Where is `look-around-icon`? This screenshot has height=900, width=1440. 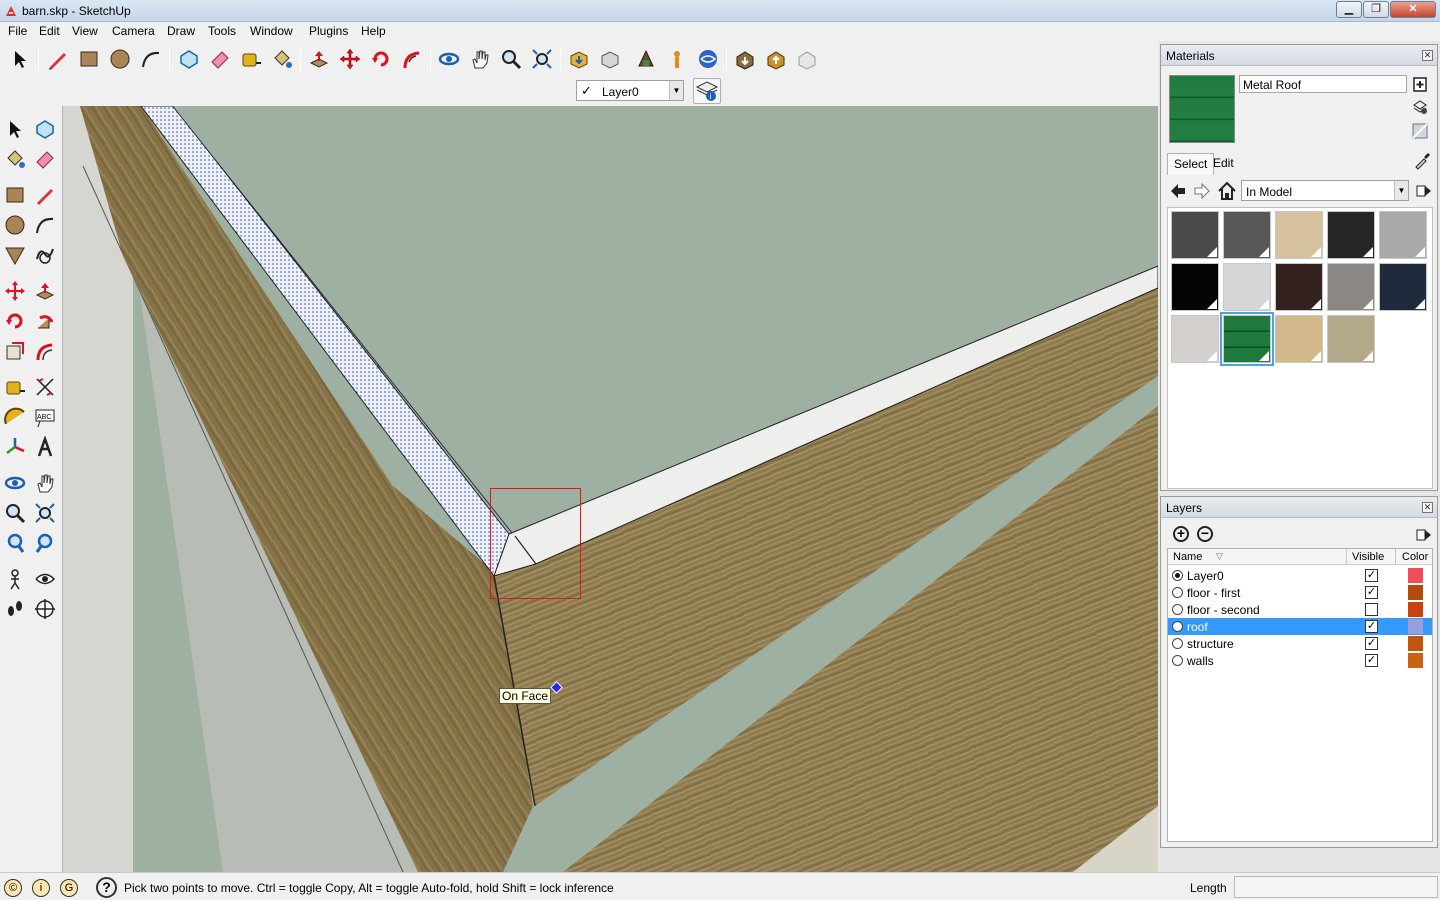
look-around-icon is located at coordinates (45, 579).